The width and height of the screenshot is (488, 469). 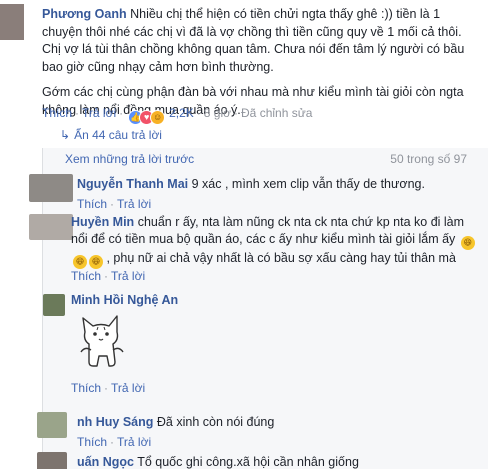 What do you see at coordinates (158, 117) in the screenshot?
I see `haha-reaction-icon: ☺` at bounding box center [158, 117].